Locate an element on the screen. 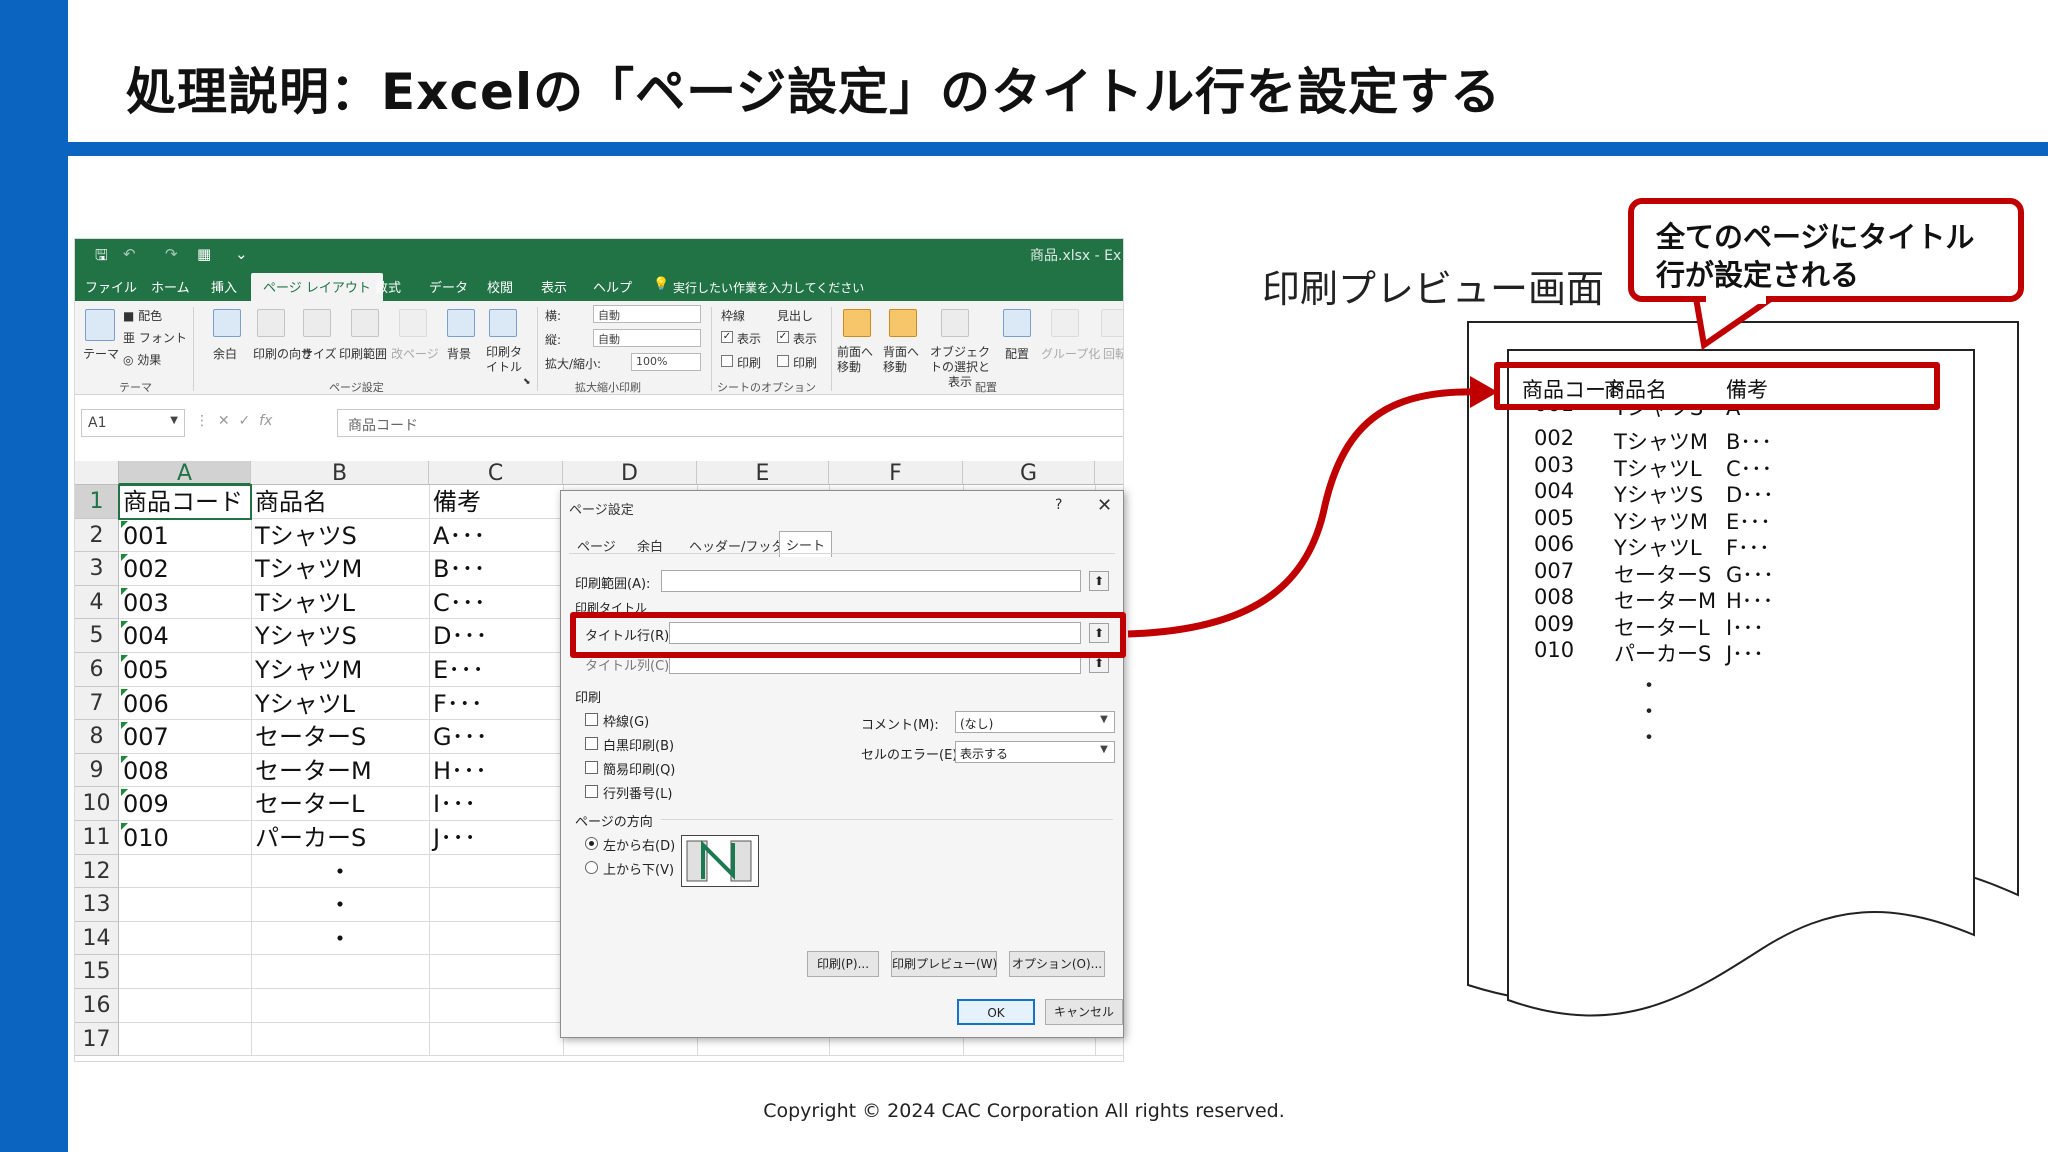  preview-cell: G･･･ is located at coordinates (1750, 574).